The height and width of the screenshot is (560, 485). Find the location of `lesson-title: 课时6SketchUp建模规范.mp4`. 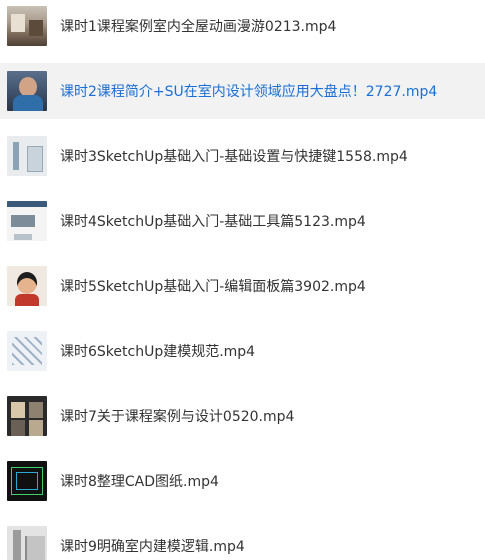

lesson-title: 课时6SketchUp建模规范.mp4 is located at coordinates (157, 351).